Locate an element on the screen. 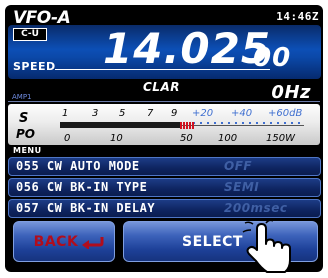 The width and height of the screenshot is (328, 278). frequency-main: 14.025 is located at coordinates (187, 49).